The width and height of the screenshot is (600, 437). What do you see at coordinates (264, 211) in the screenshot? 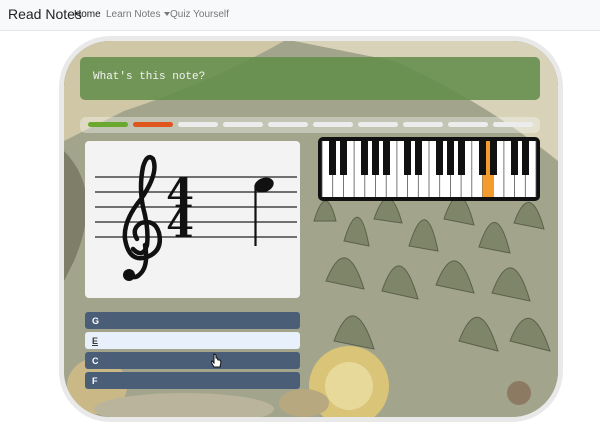
I see `quarter-note-icon` at bounding box center [264, 211].